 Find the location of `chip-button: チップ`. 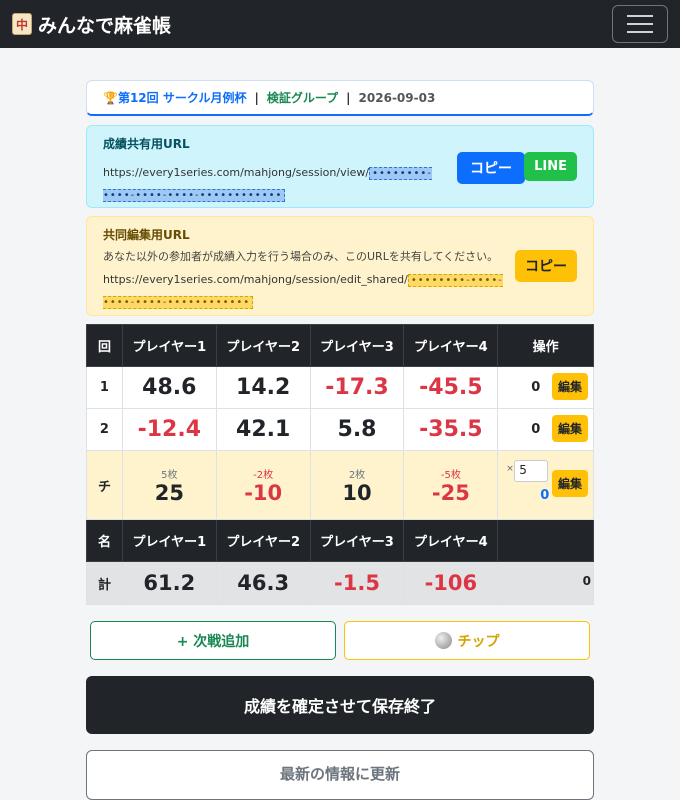

chip-button: チップ is located at coordinates (467, 640).